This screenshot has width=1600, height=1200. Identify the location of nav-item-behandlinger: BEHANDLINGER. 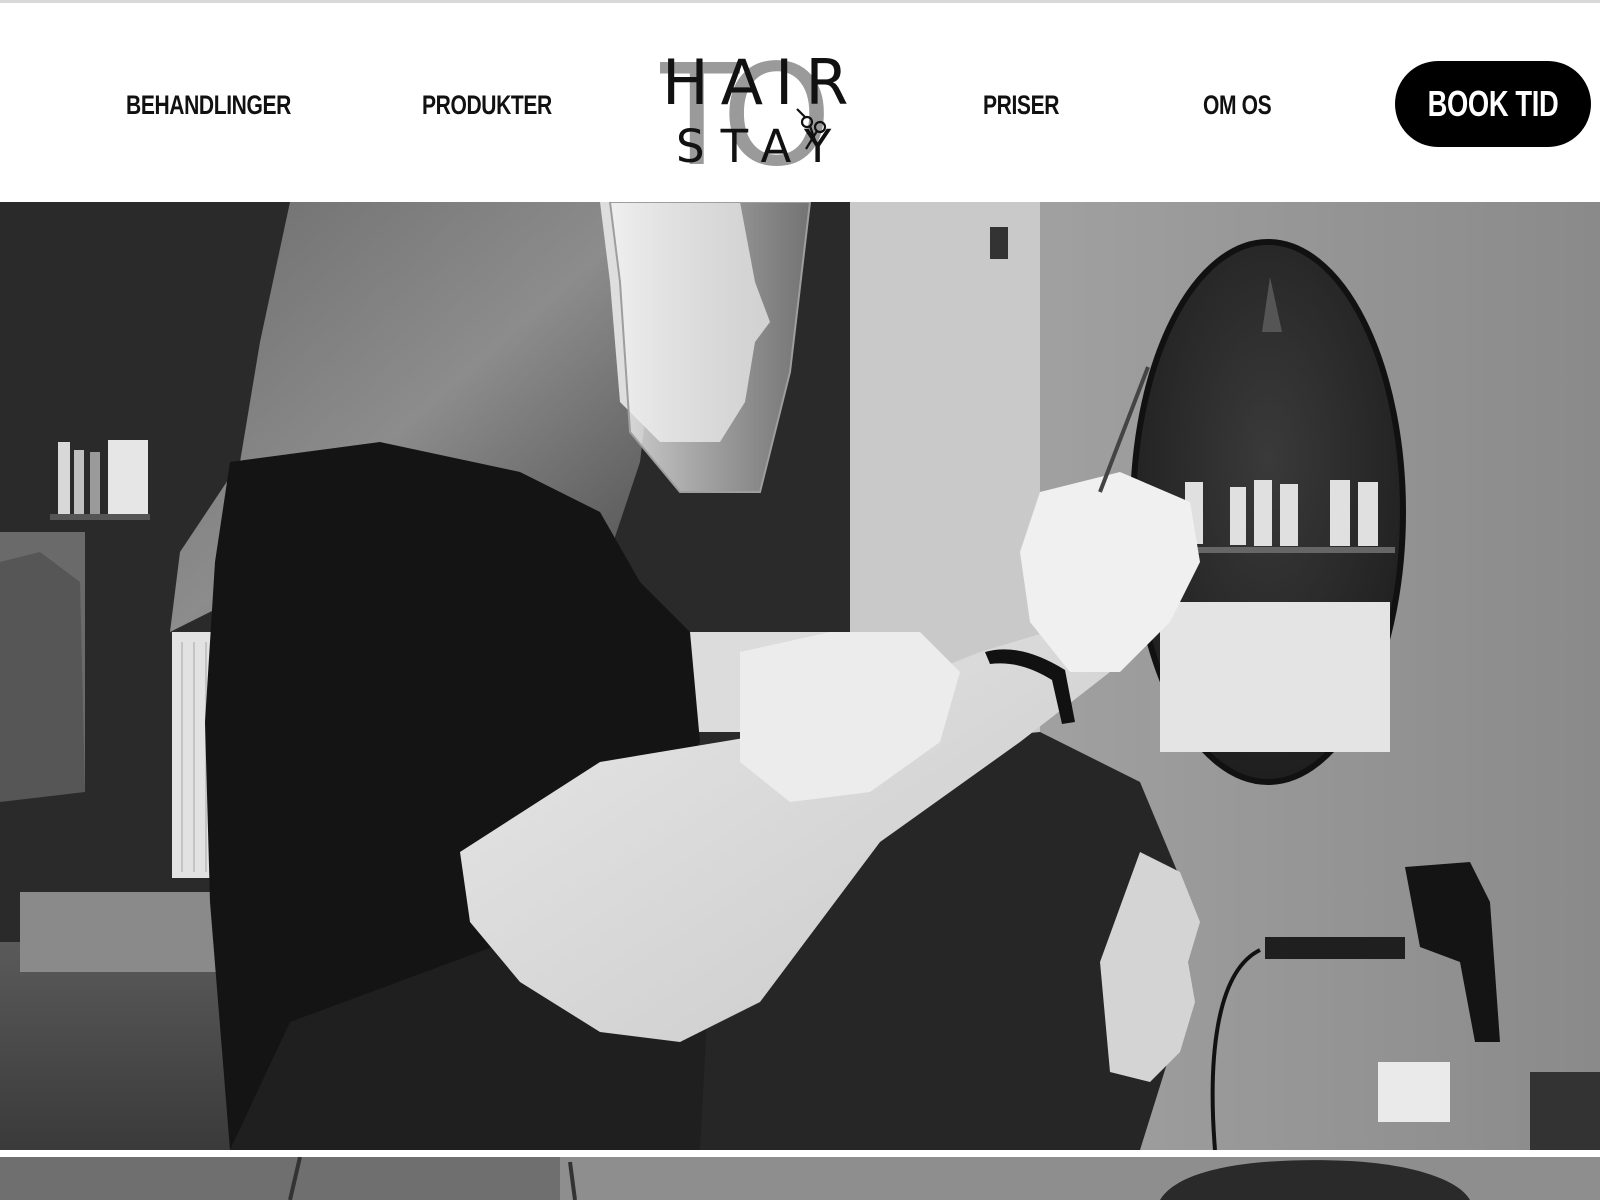
(208, 105).